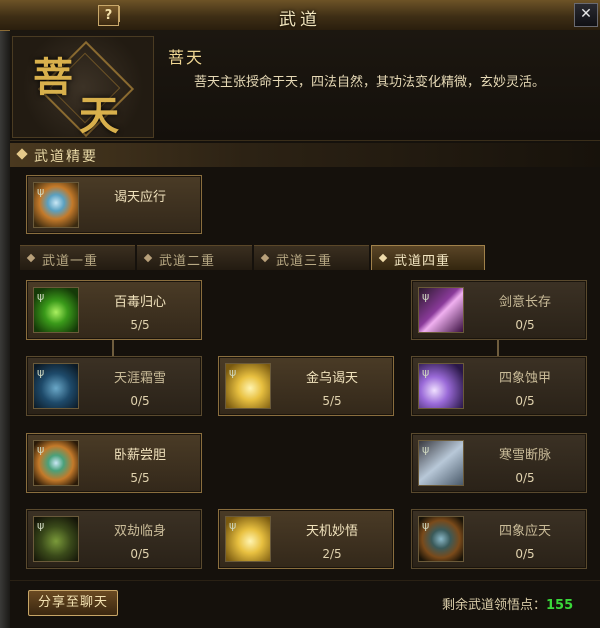  Describe the element at coordinates (5, 314) in the screenshot. I see `window-edge` at that location.